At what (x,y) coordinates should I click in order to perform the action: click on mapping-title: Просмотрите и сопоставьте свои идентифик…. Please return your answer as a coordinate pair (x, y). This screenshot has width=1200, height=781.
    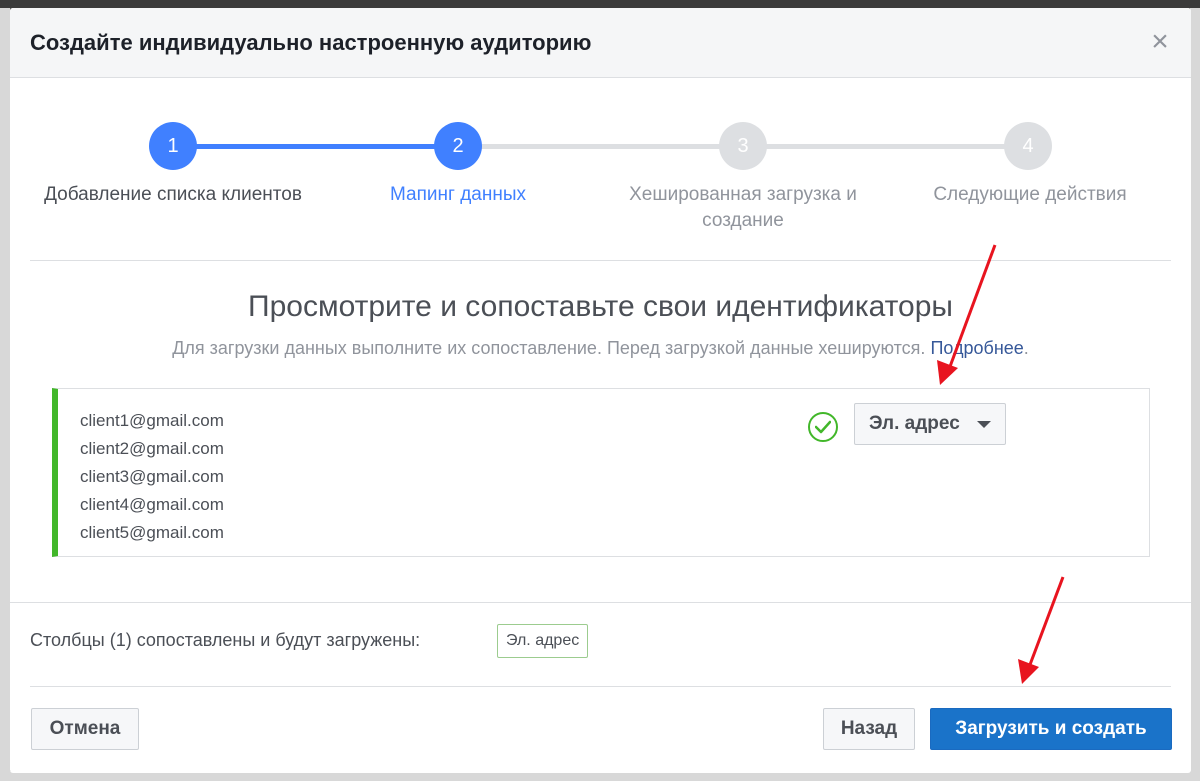
    Looking at the image, I should click on (600, 306).